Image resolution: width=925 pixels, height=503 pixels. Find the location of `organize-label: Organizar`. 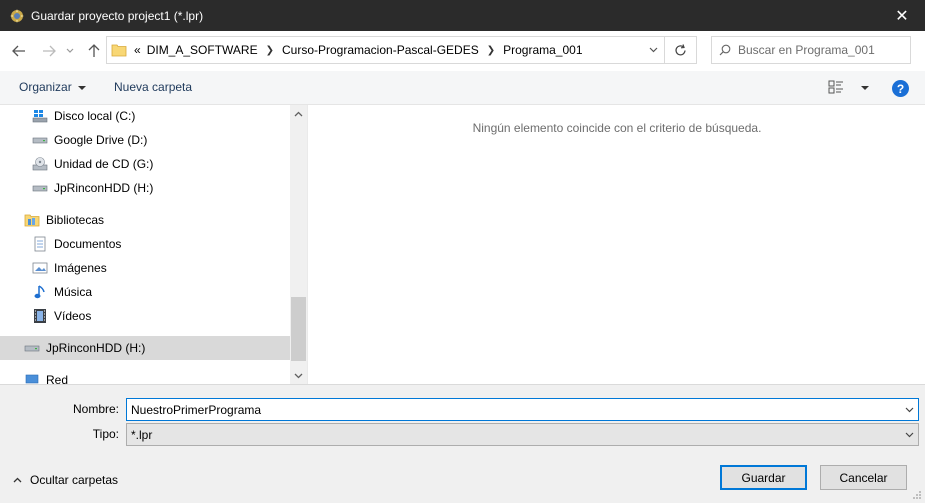

organize-label: Organizar is located at coordinates (45, 87).